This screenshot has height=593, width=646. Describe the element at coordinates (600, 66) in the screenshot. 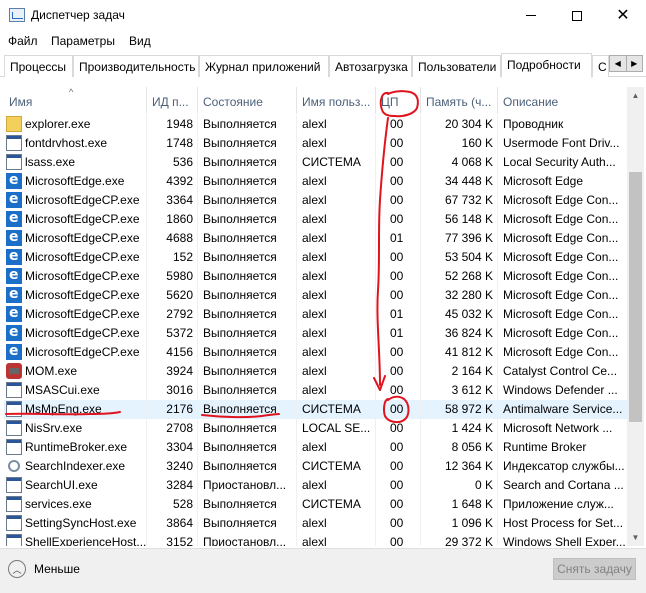

I see `tab-services: С` at that location.